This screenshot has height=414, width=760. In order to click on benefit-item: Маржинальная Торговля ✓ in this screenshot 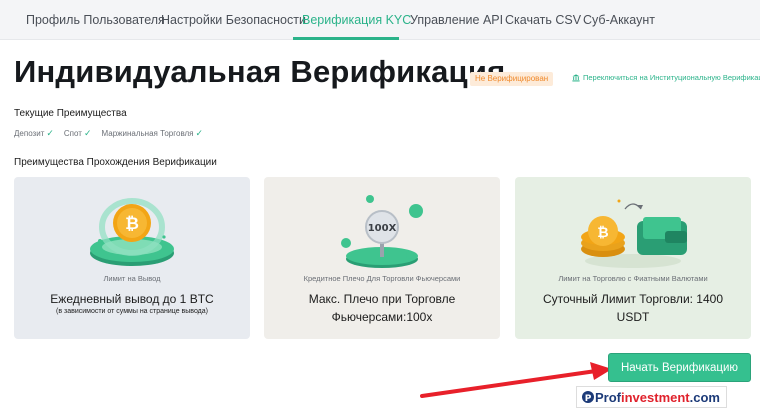, I will do `click(153, 133)`.